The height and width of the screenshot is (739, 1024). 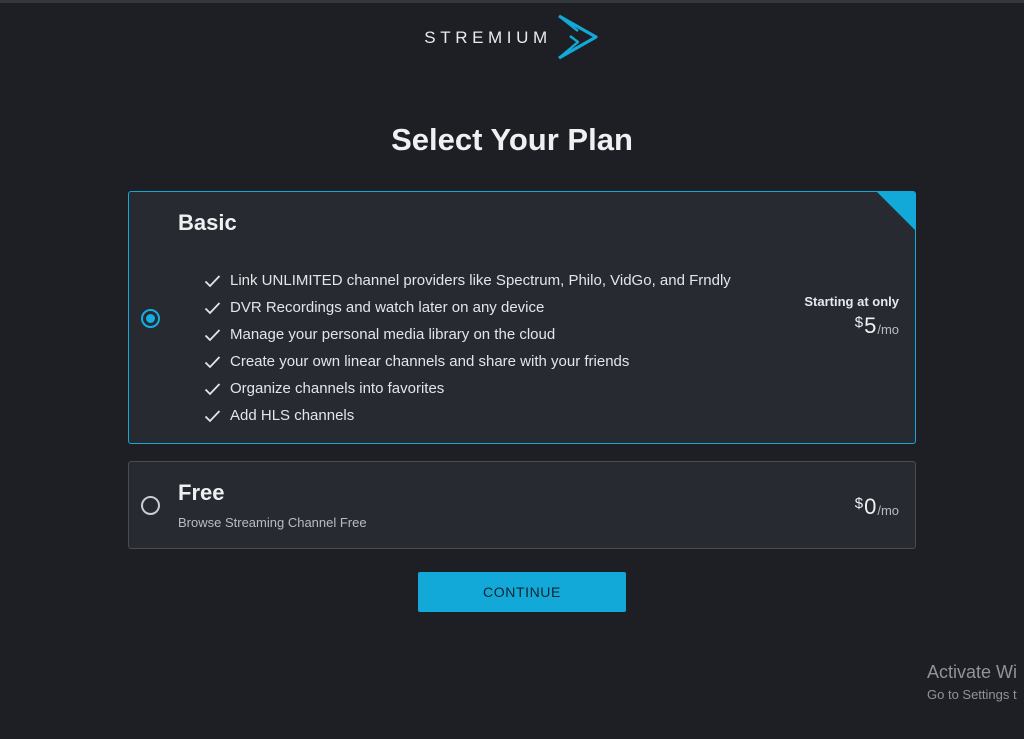 What do you see at coordinates (972, 672) in the screenshot?
I see `watermark-title: Activate Wi` at bounding box center [972, 672].